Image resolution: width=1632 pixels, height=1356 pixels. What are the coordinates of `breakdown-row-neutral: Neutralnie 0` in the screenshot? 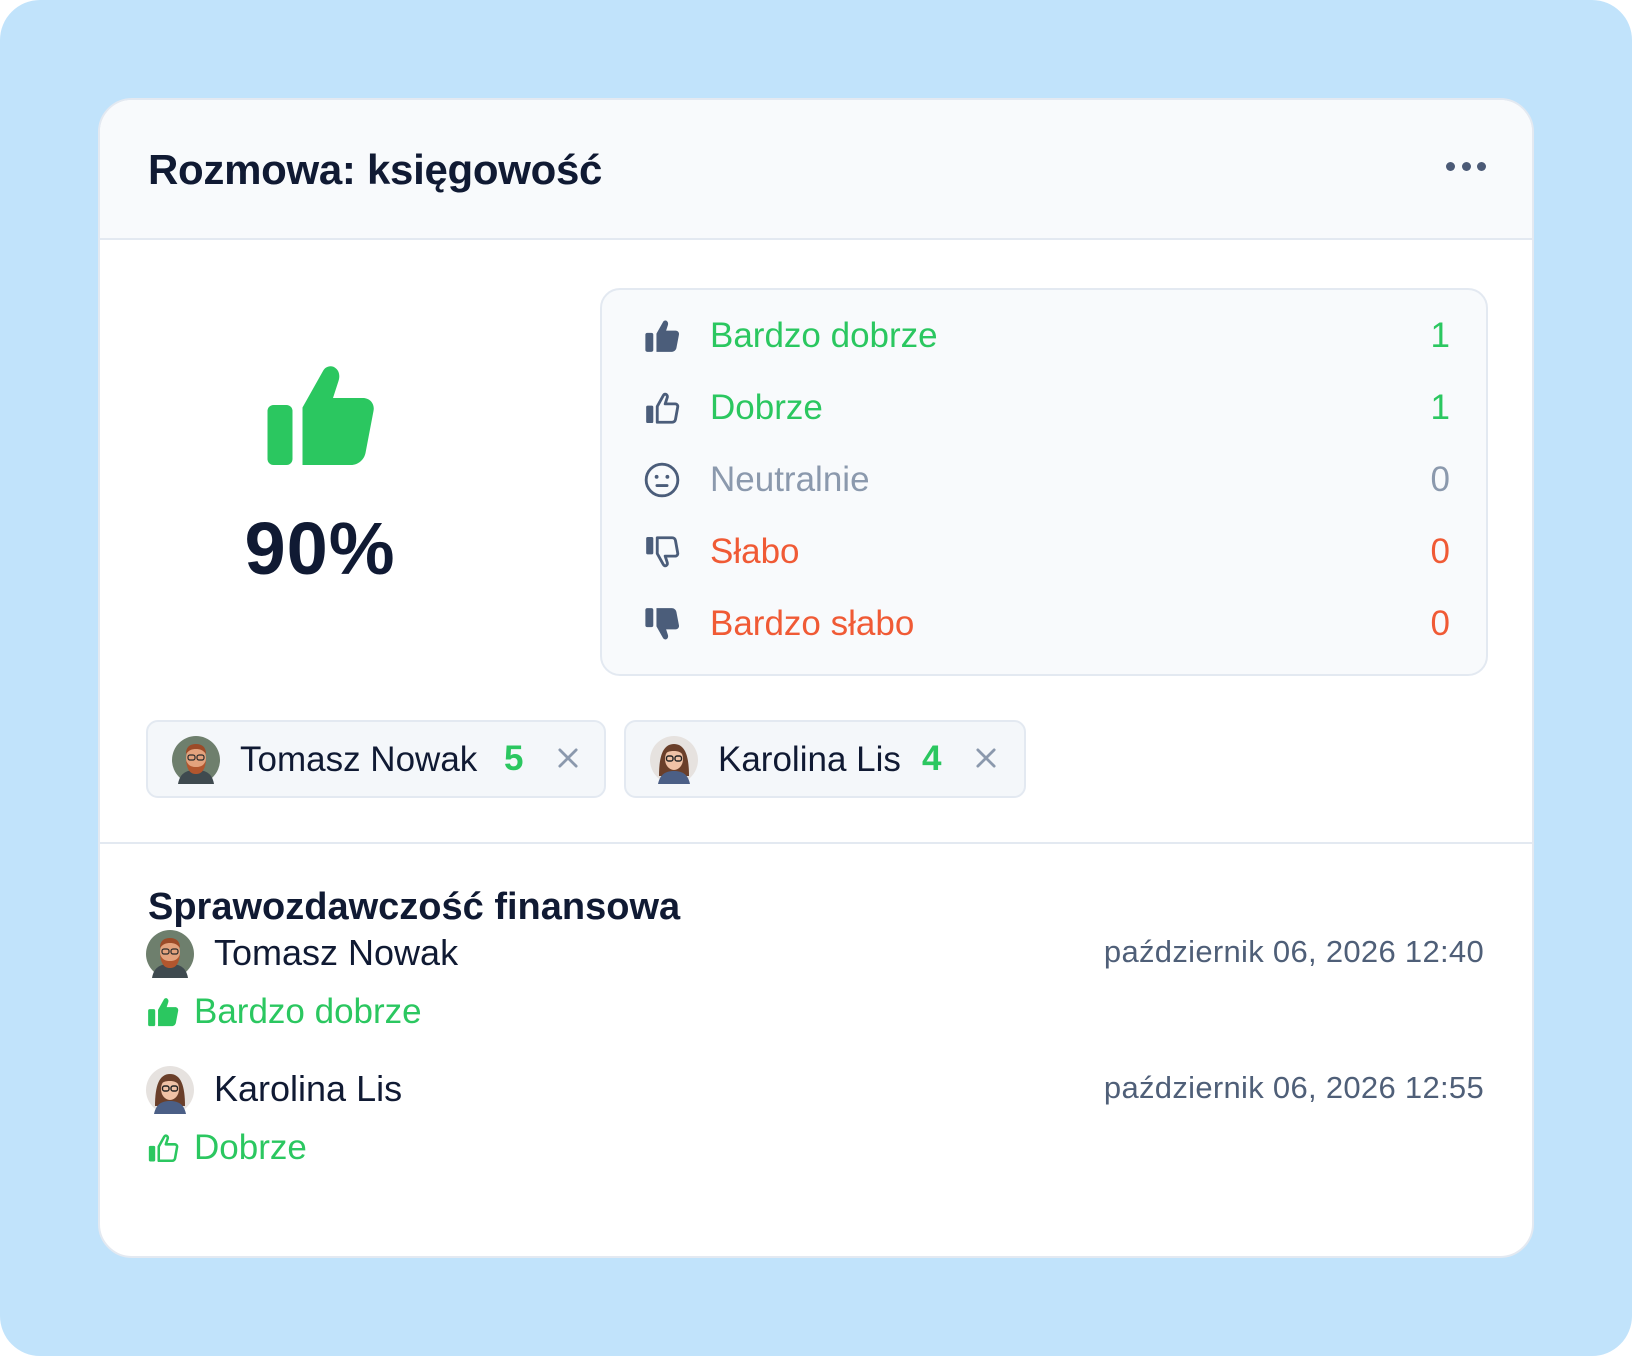 It's located at (1044, 480).